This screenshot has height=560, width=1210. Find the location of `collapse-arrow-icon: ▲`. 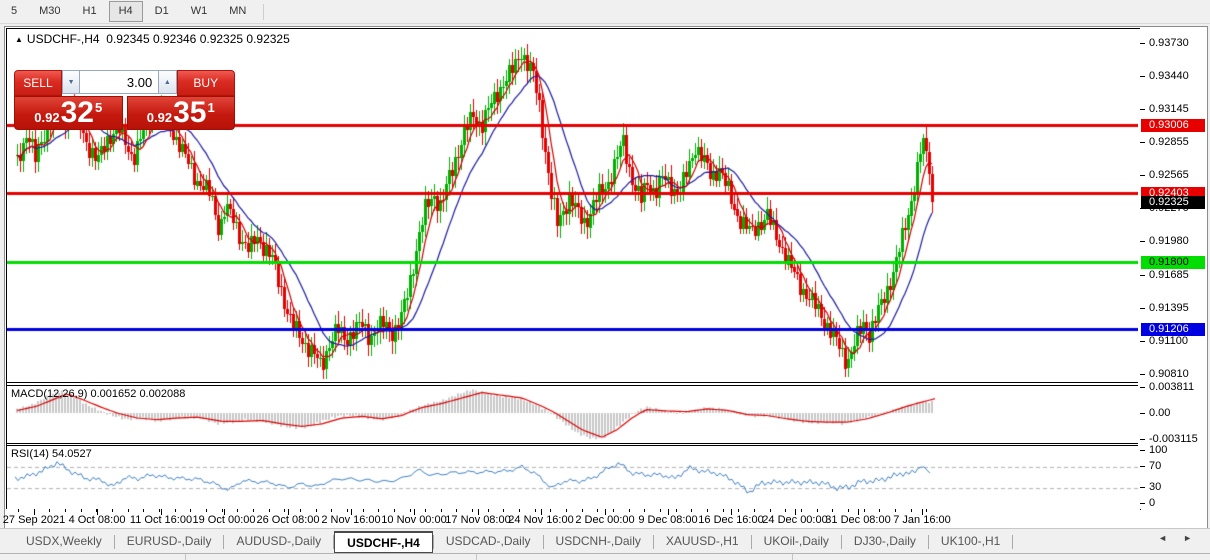

collapse-arrow-icon: ▲ is located at coordinates (19, 39).